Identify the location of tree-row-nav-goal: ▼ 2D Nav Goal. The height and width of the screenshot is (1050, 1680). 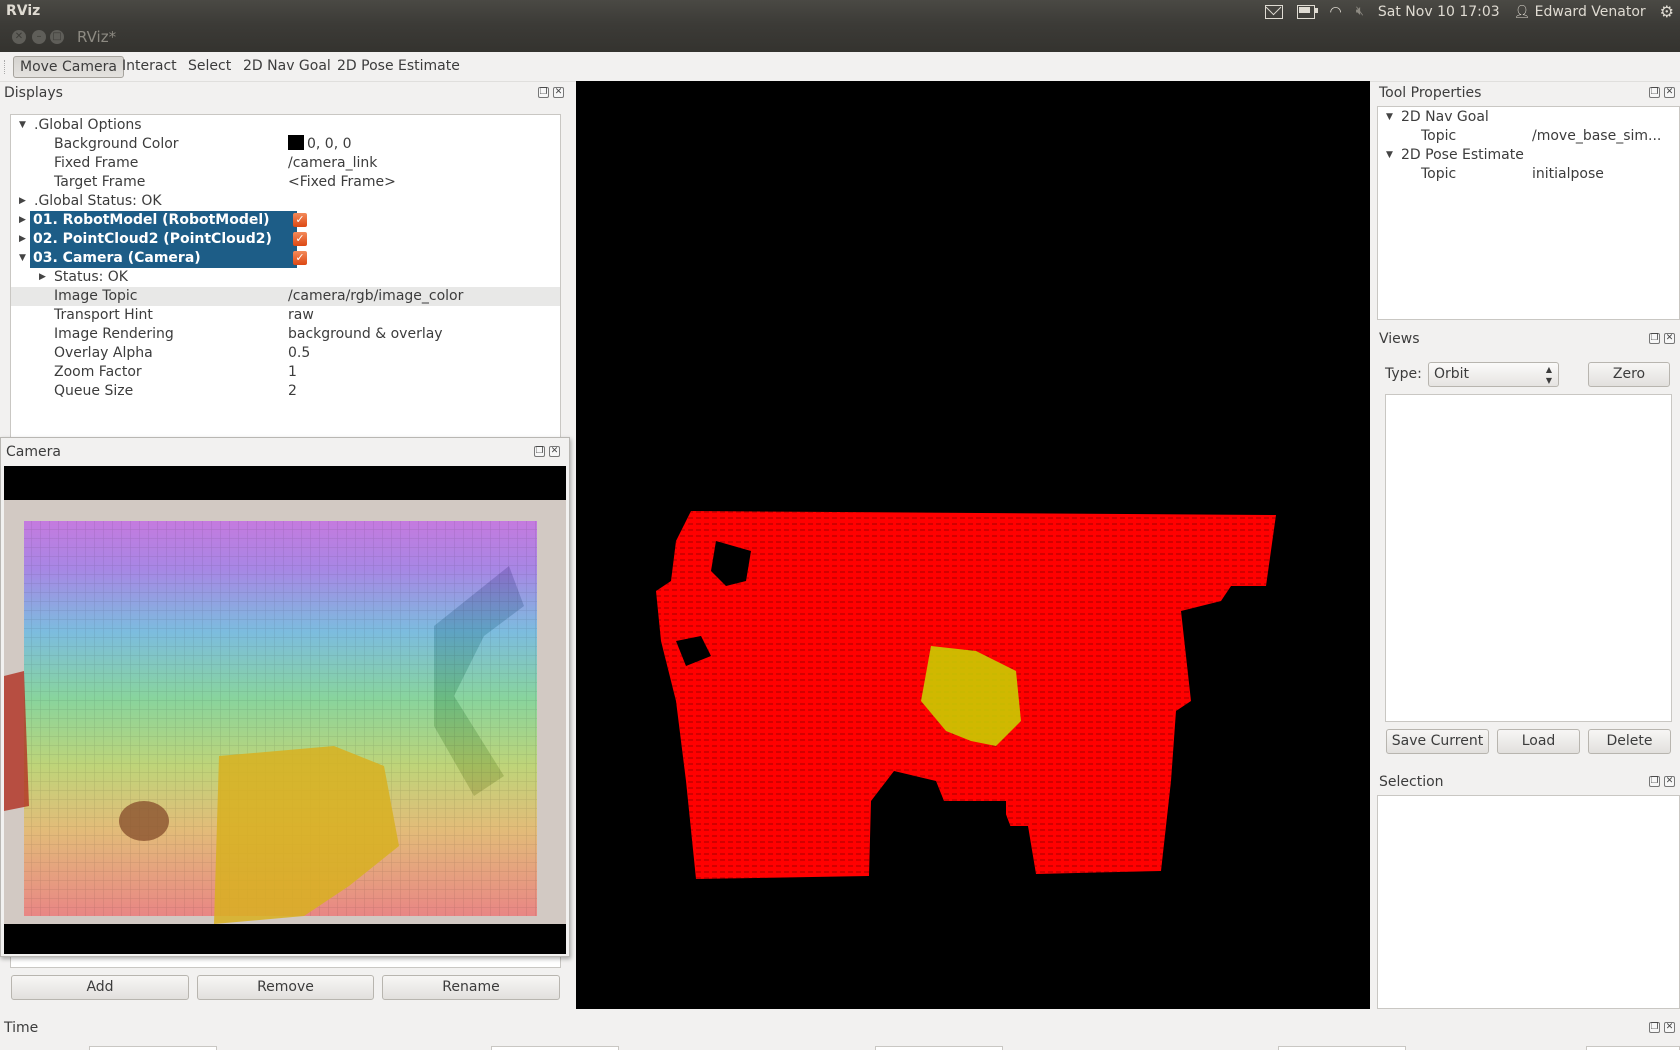
(1528, 117).